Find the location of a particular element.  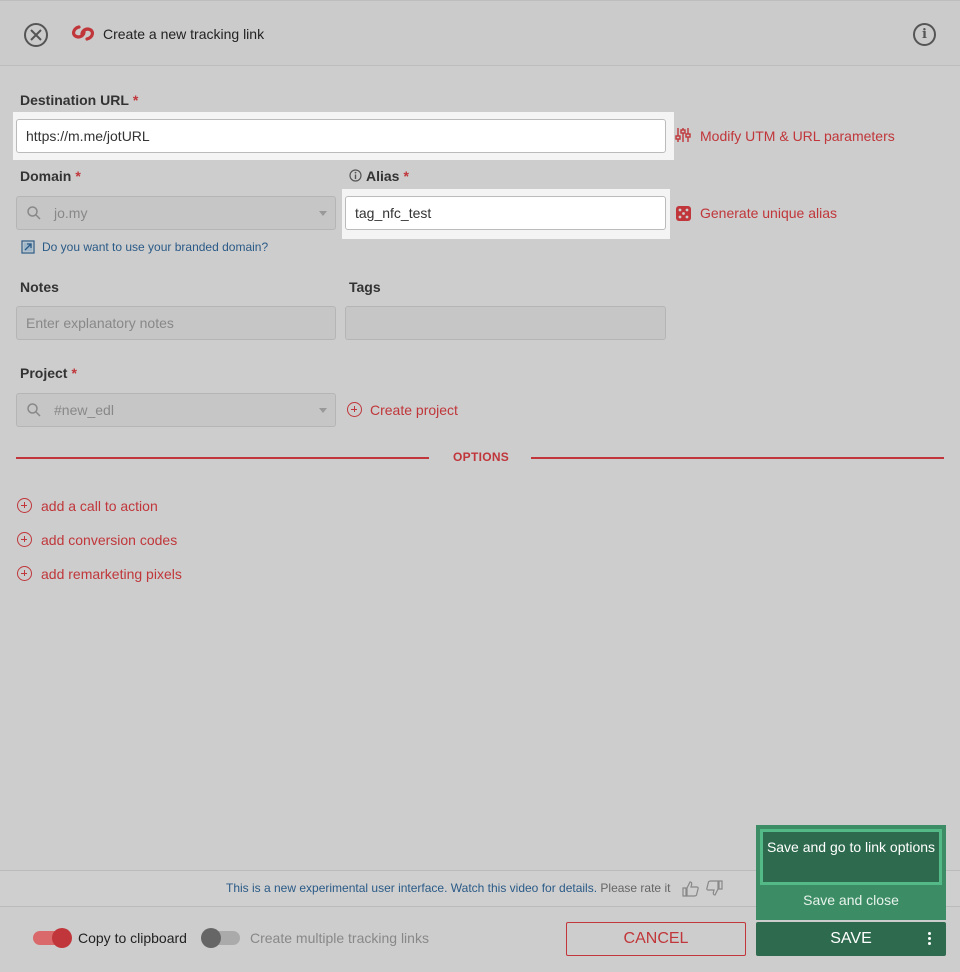

header-bar: Create a new tracking link i is located at coordinates (480, 33).